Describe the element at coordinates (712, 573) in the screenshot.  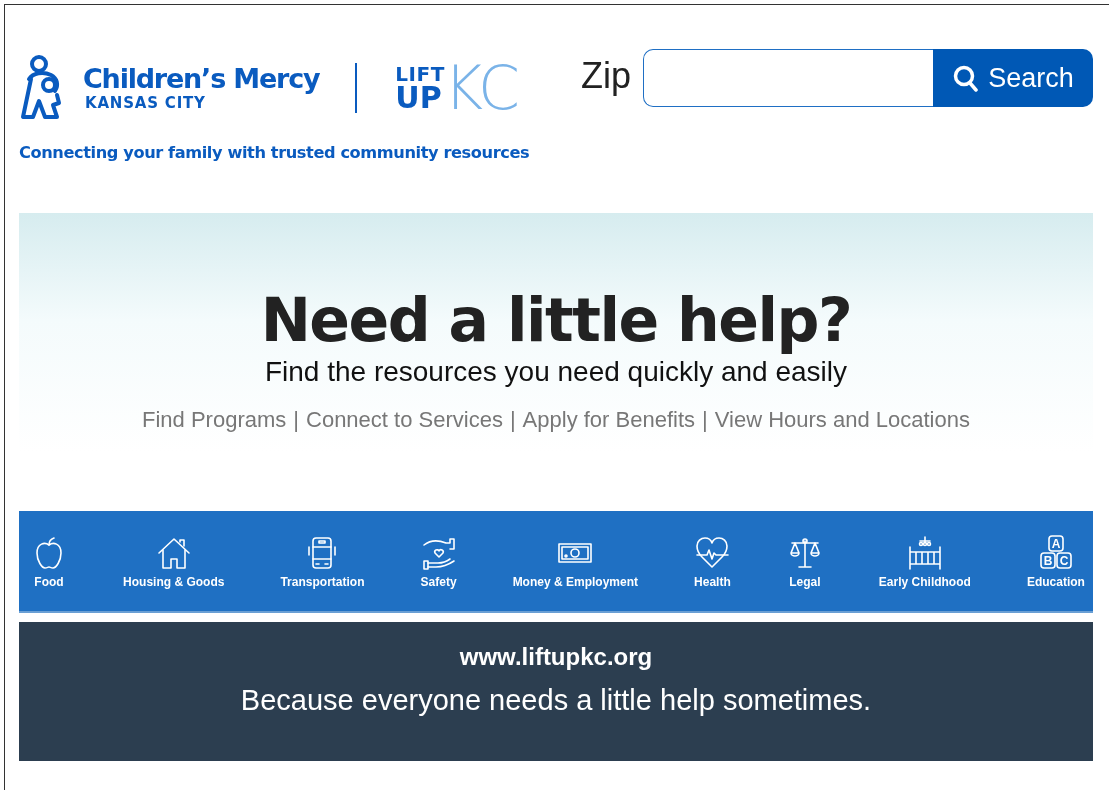
I see `category-link: Health` at that location.